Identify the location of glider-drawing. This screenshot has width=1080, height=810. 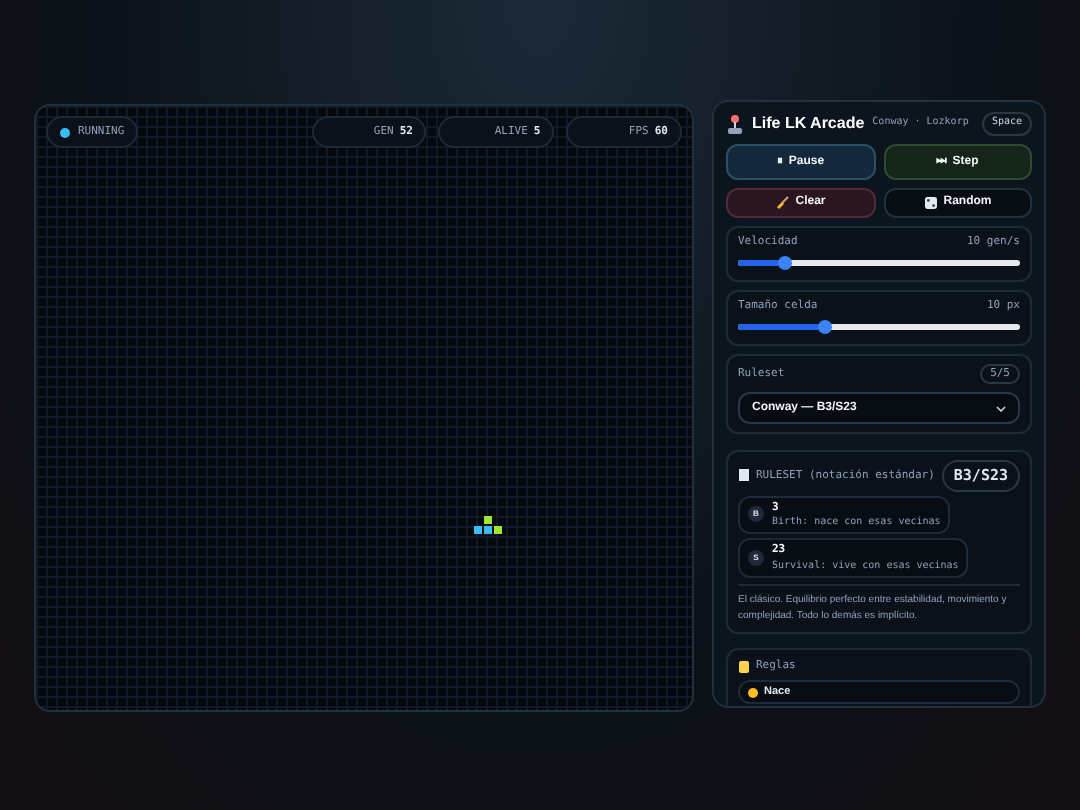
(489, 526).